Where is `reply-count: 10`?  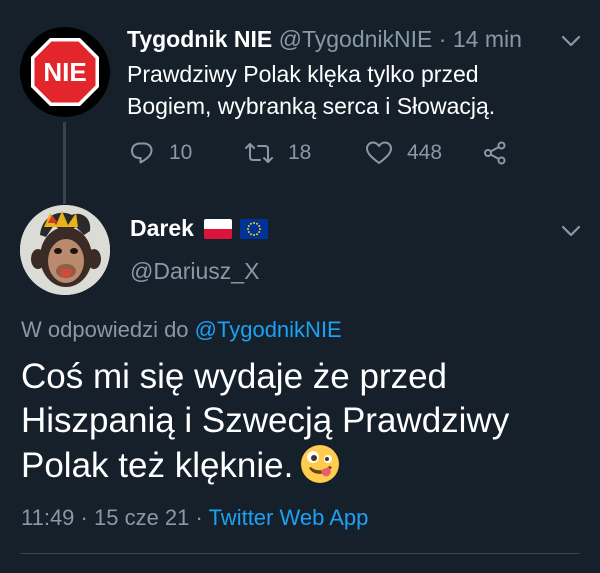
reply-count: 10 is located at coordinates (181, 152).